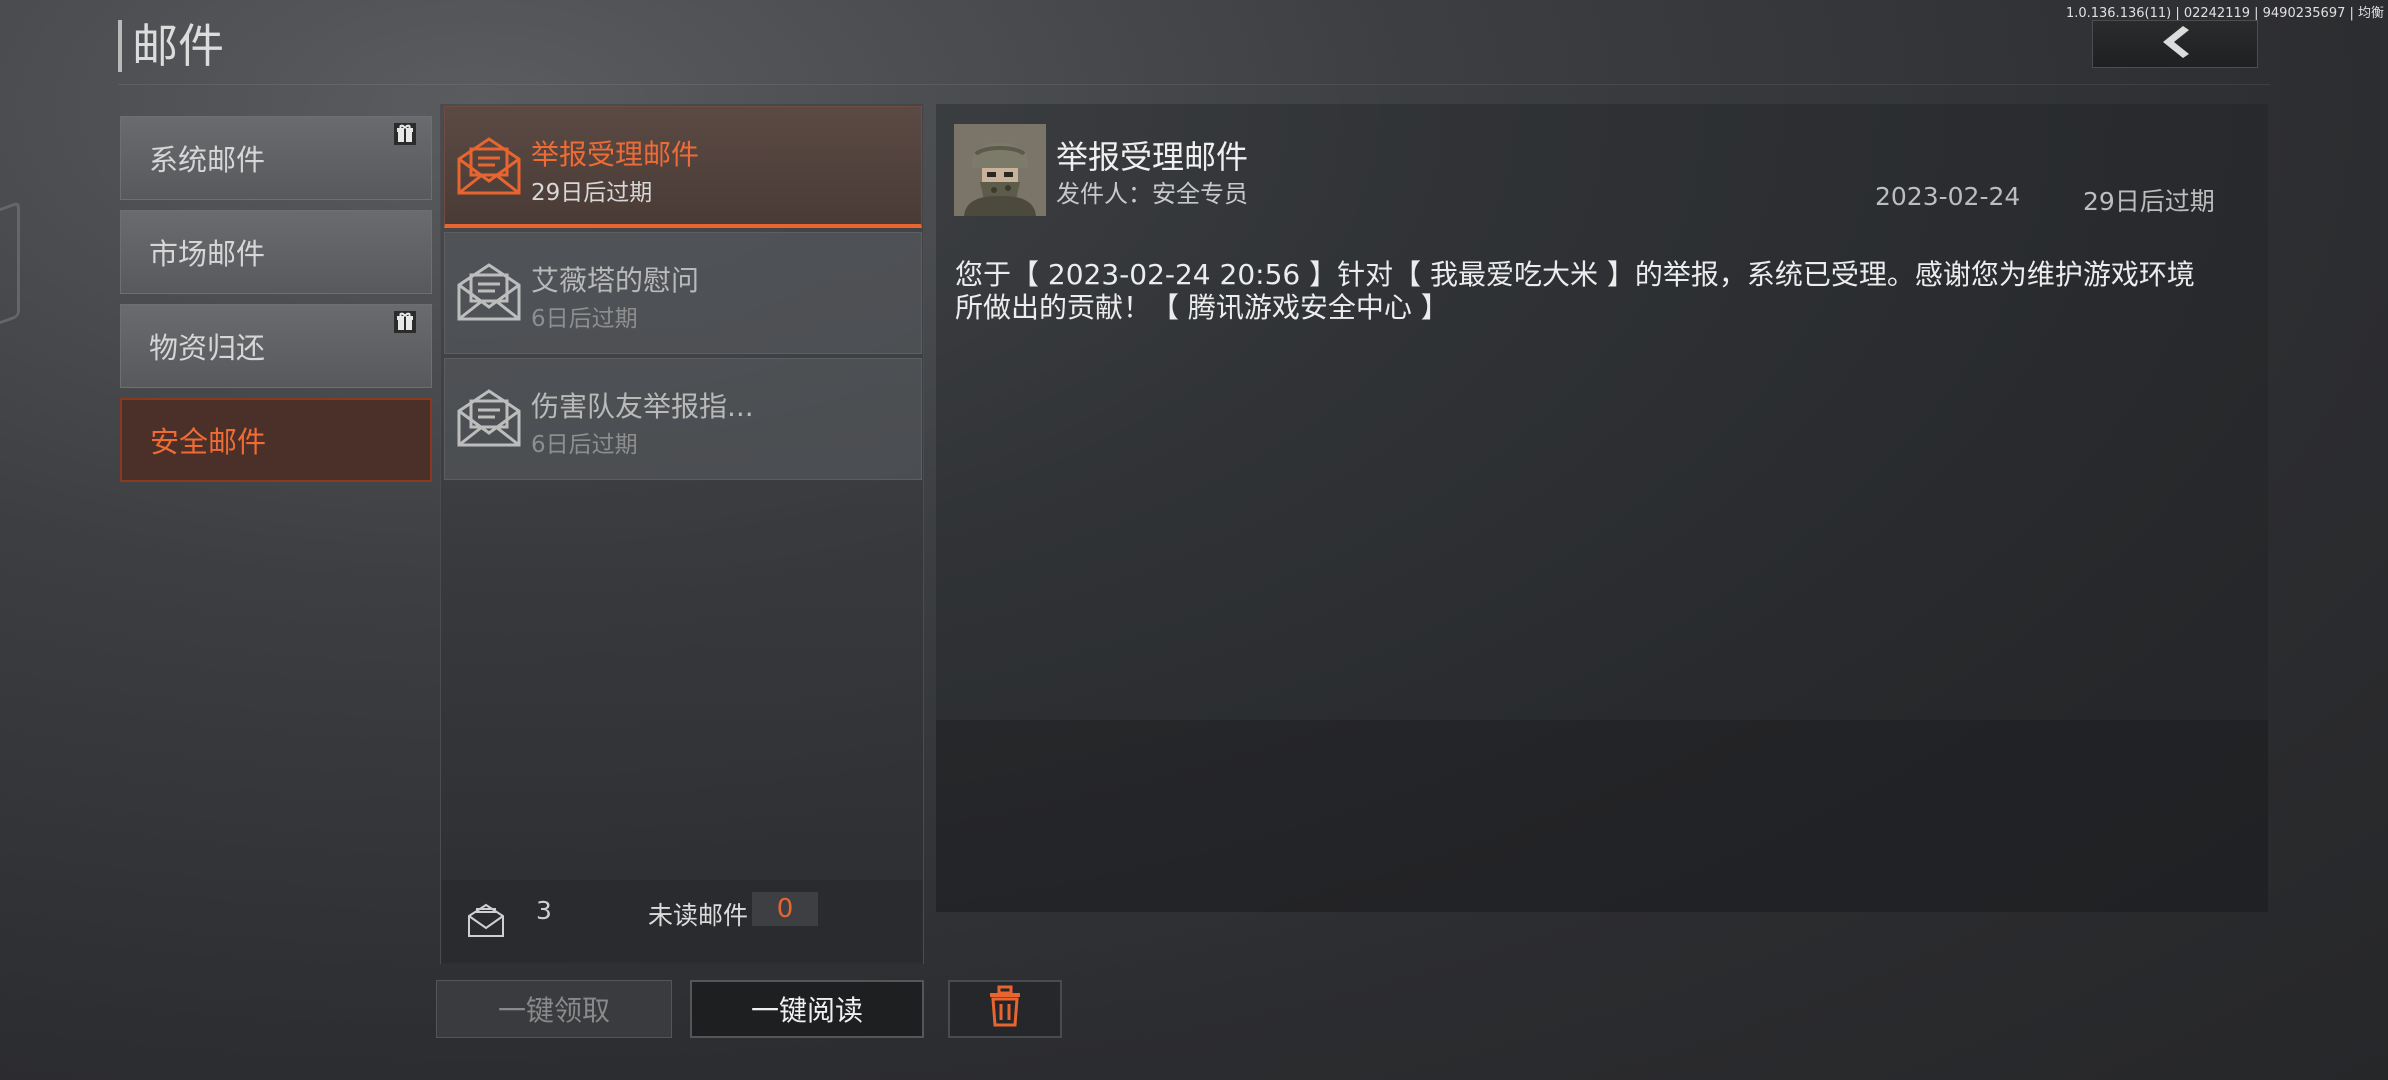 The height and width of the screenshot is (1080, 2388). What do you see at coordinates (1194, 84) in the screenshot?
I see `header-divider` at bounding box center [1194, 84].